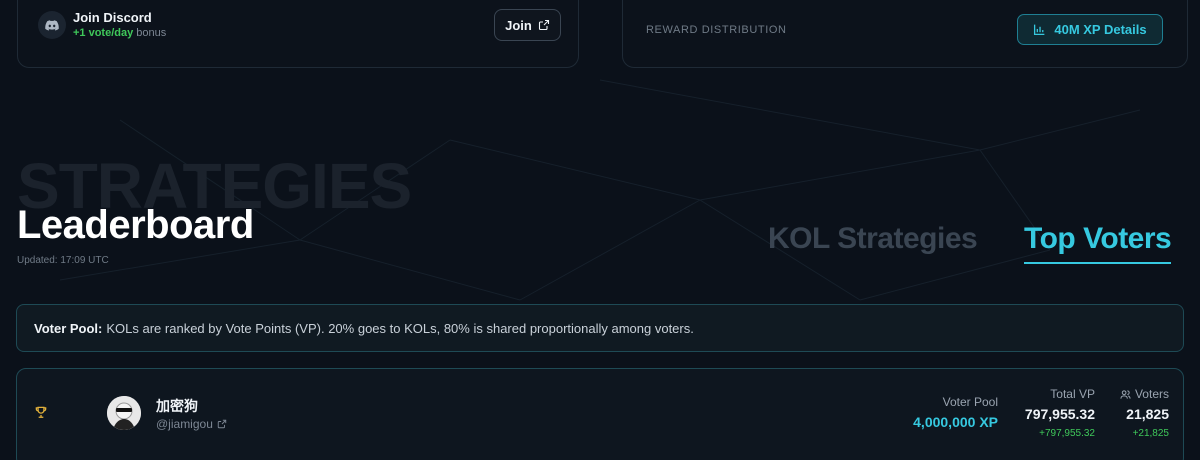 This screenshot has height=460, width=1200. Describe the element at coordinates (52, 25) in the screenshot. I see `discord-icon` at that location.